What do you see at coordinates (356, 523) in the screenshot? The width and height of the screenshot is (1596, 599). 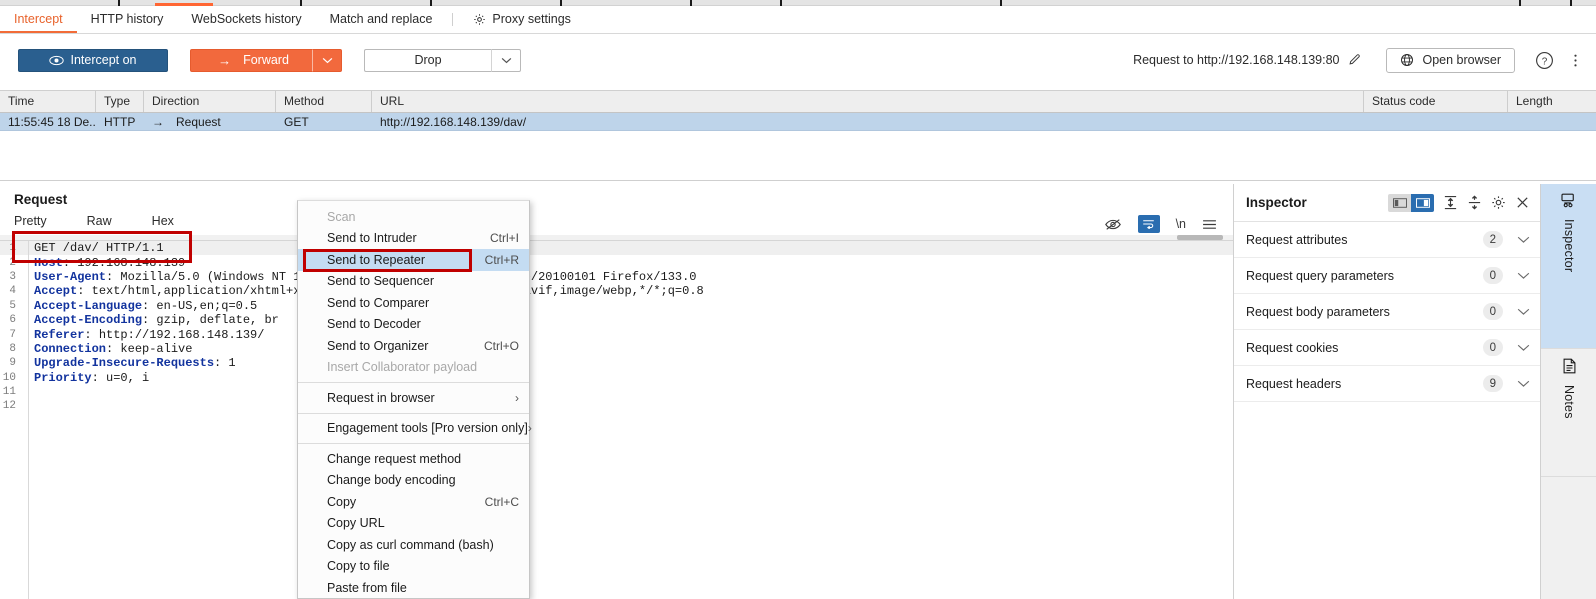 I see `menu-item-label: Copy URL` at bounding box center [356, 523].